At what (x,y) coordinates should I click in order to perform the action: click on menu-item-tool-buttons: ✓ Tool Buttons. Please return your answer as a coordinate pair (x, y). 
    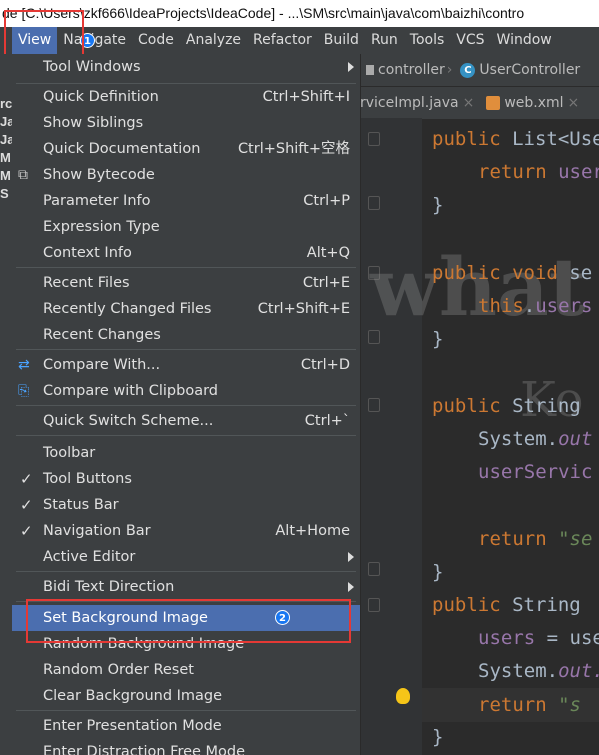
    Looking at the image, I should click on (186, 479).